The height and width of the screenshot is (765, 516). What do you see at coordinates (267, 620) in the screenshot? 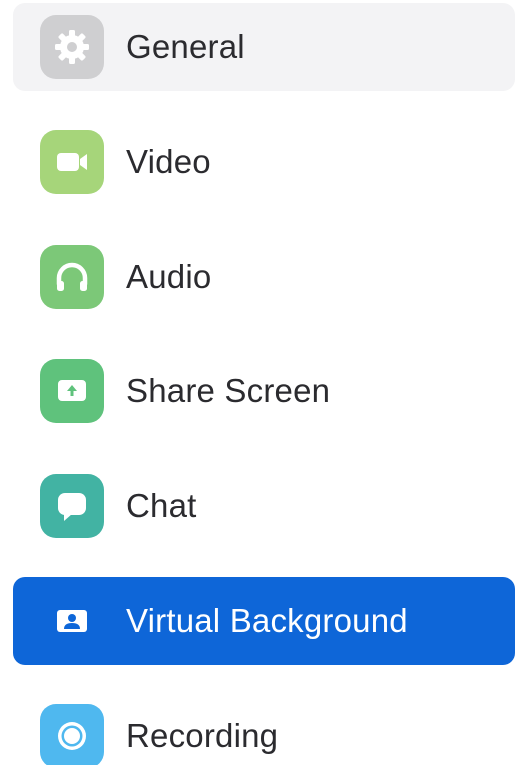
I see `sidebar-item-label: Virtual Background` at bounding box center [267, 620].